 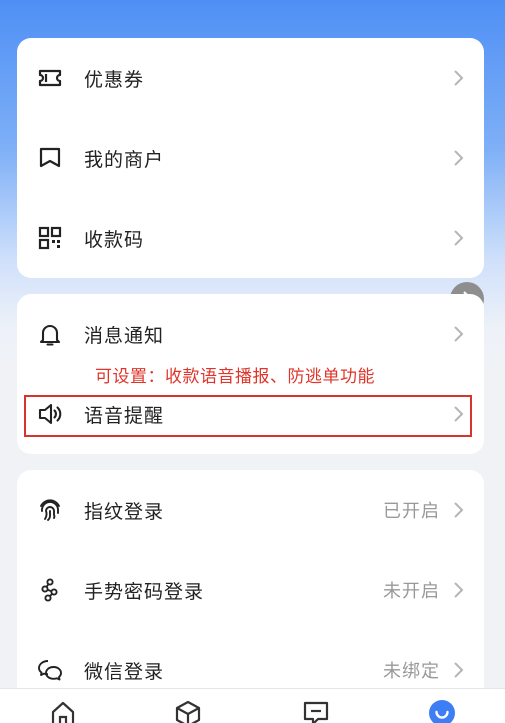 What do you see at coordinates (50, 78) in the screenshot?
I see `ticket-icon` at bounding box center [50, 78].